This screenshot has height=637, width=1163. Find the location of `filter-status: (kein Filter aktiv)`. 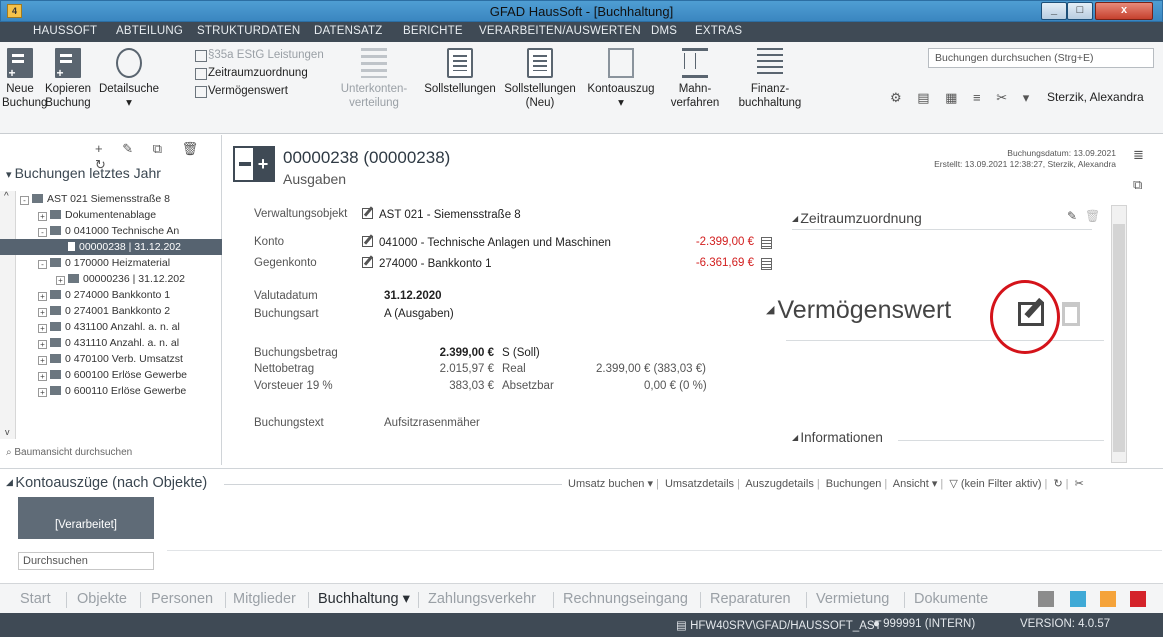

filter-status: (kein Filter aktiv) is located at coordinates (1001, 484).